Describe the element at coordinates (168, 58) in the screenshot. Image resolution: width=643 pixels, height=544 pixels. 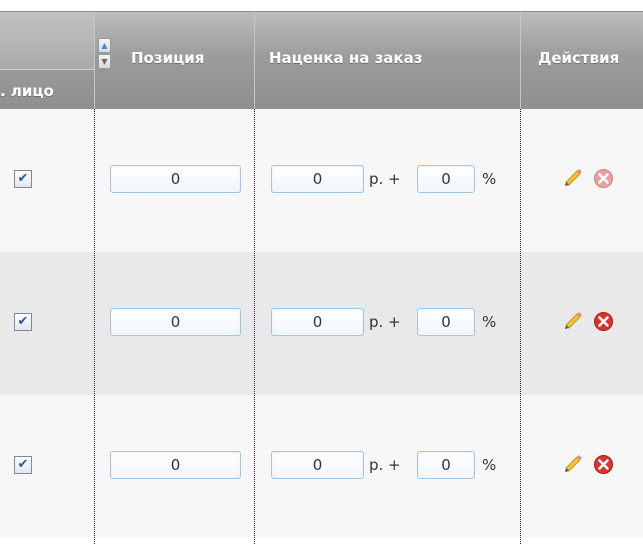
I see `column-header-label: Позиция` at that location.